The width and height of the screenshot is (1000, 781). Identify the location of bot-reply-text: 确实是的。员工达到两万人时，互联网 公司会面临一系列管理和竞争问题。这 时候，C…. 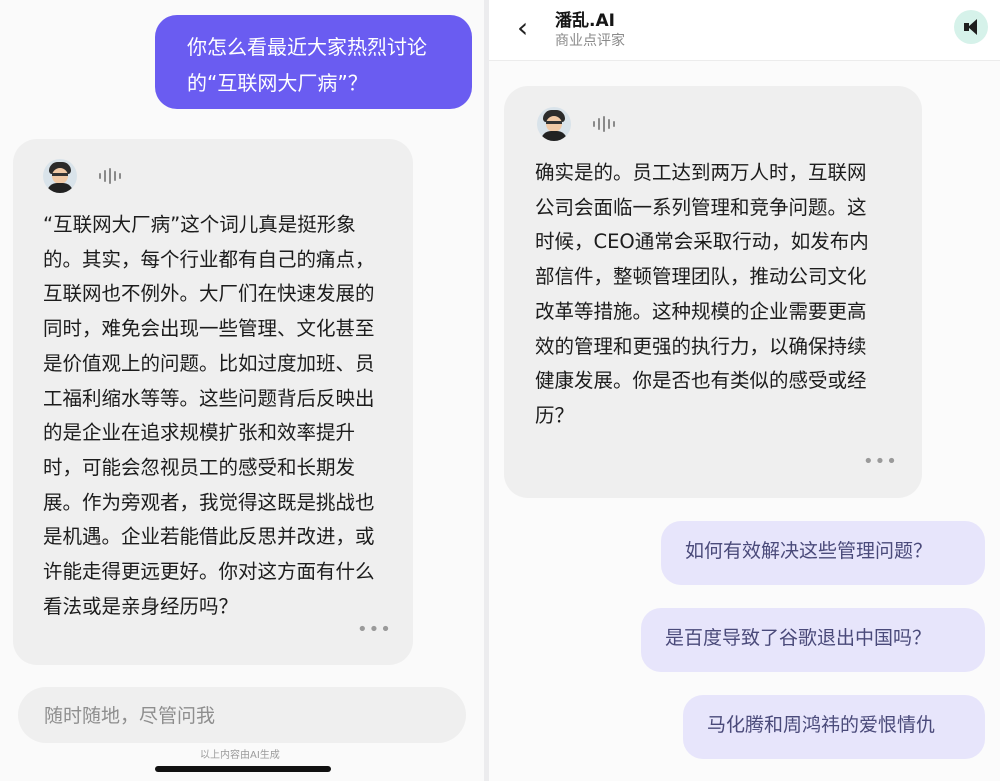
(702, 294).